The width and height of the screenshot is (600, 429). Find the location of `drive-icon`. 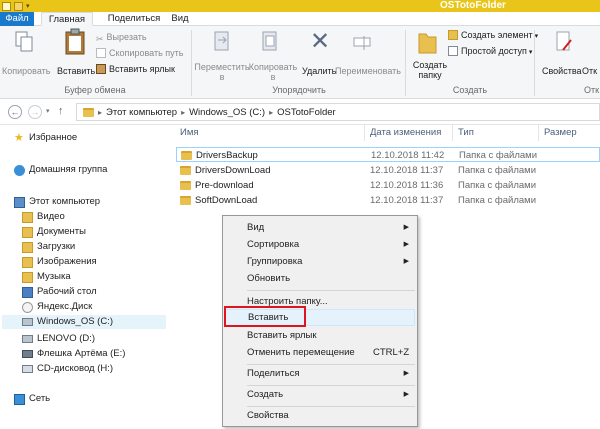

drive-icon is located at coordinates (27, 322).